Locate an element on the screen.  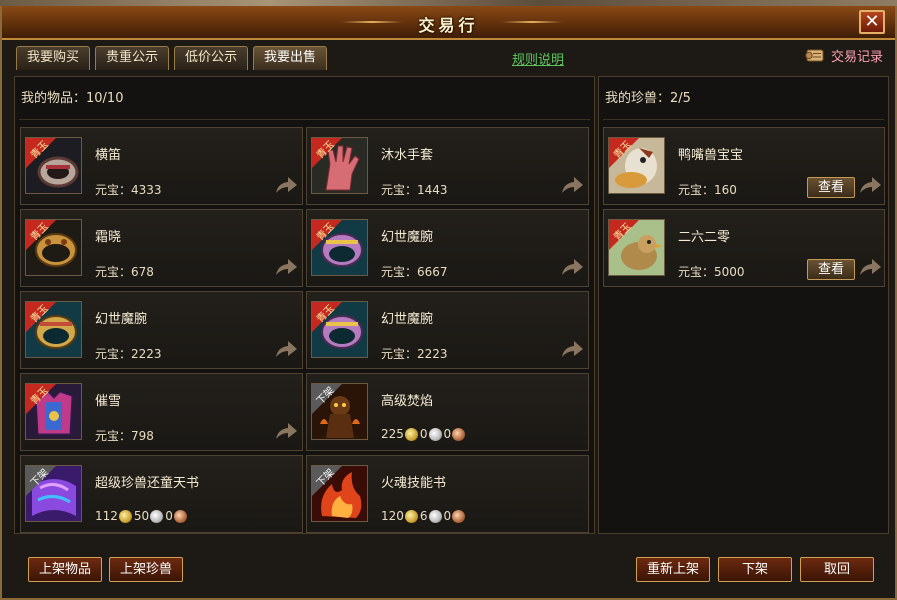
item-card: 青玉 幻世魔腕 元宝： 6667 is located at coordinates (447, 248).